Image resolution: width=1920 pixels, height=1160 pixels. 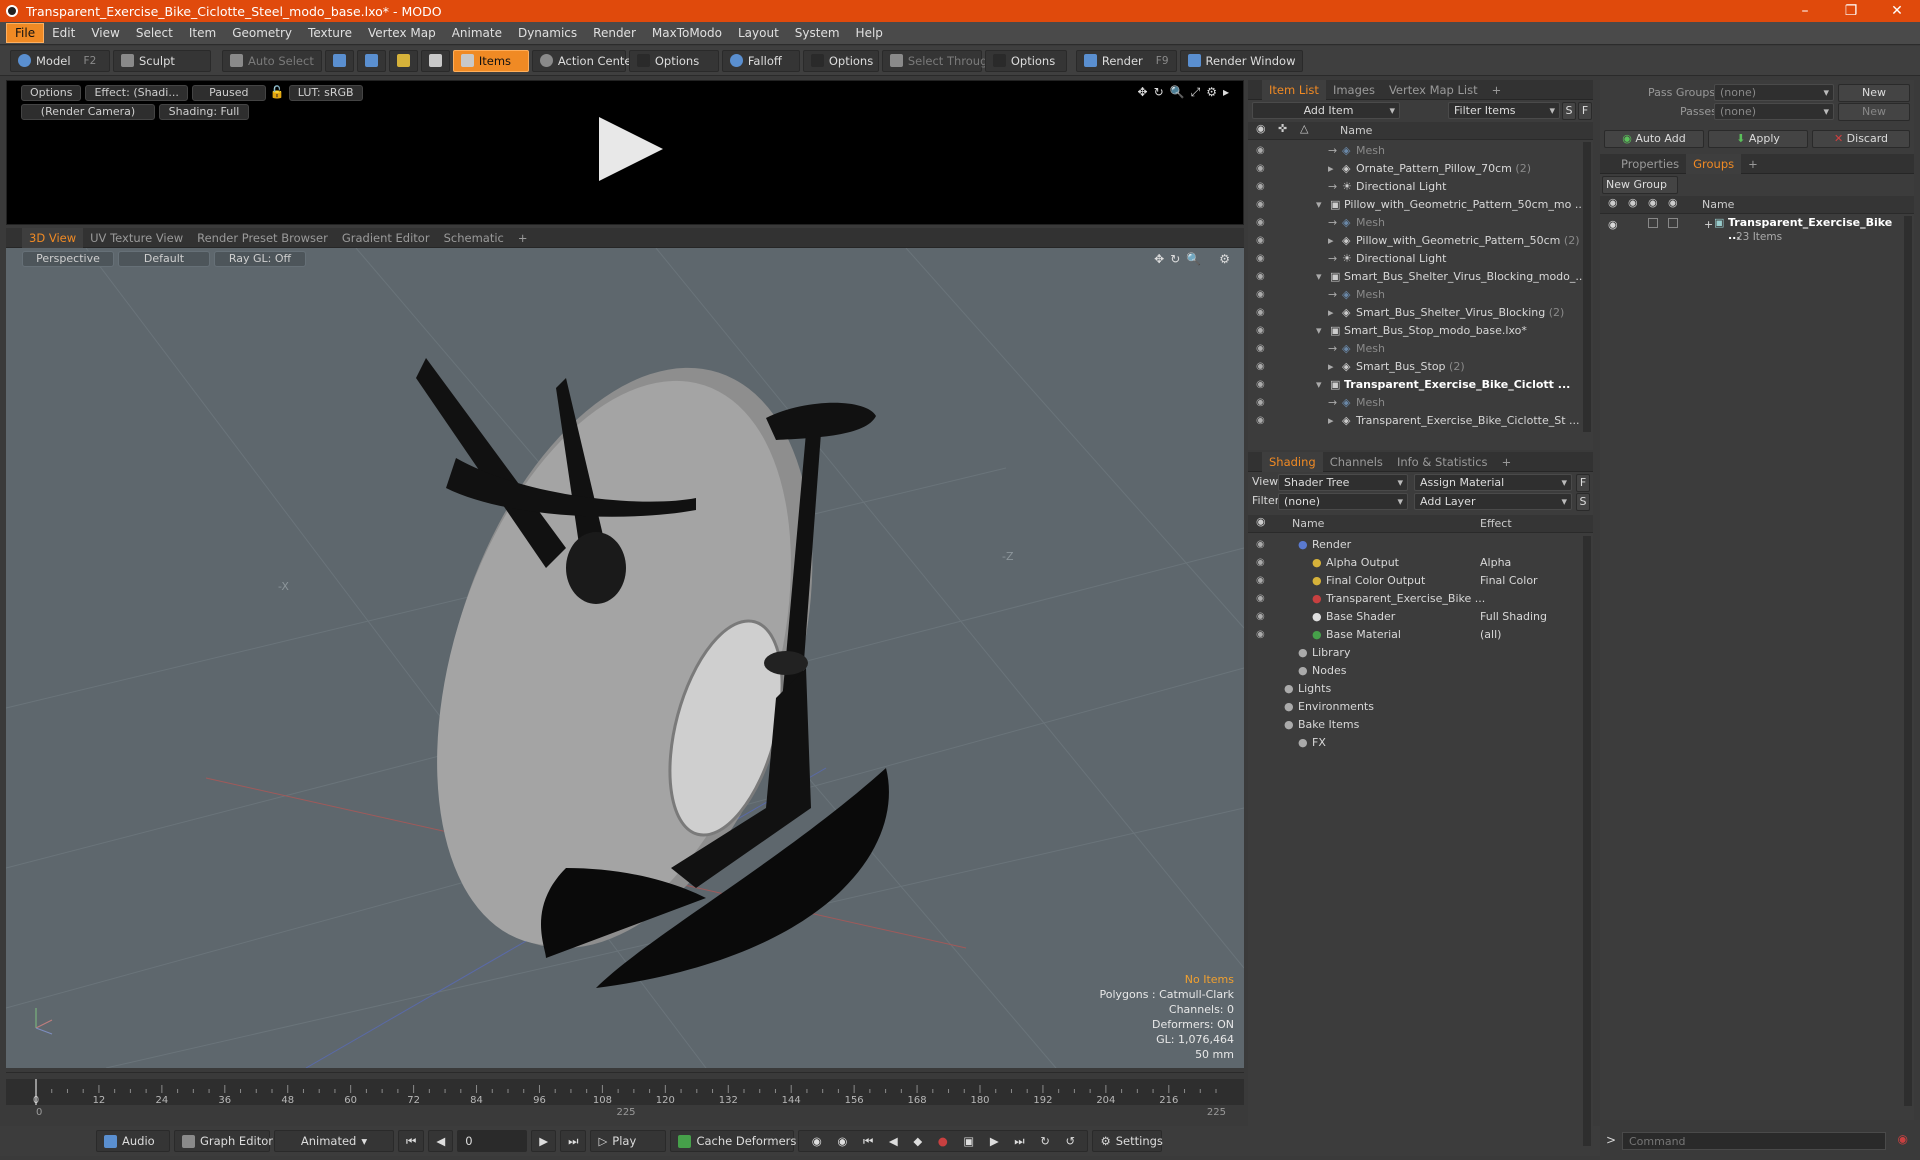 What do you see at coordinates (1356, 462) in the screenshot?
I see `tab-channels: Channels` at bounding box center [1356, 462].